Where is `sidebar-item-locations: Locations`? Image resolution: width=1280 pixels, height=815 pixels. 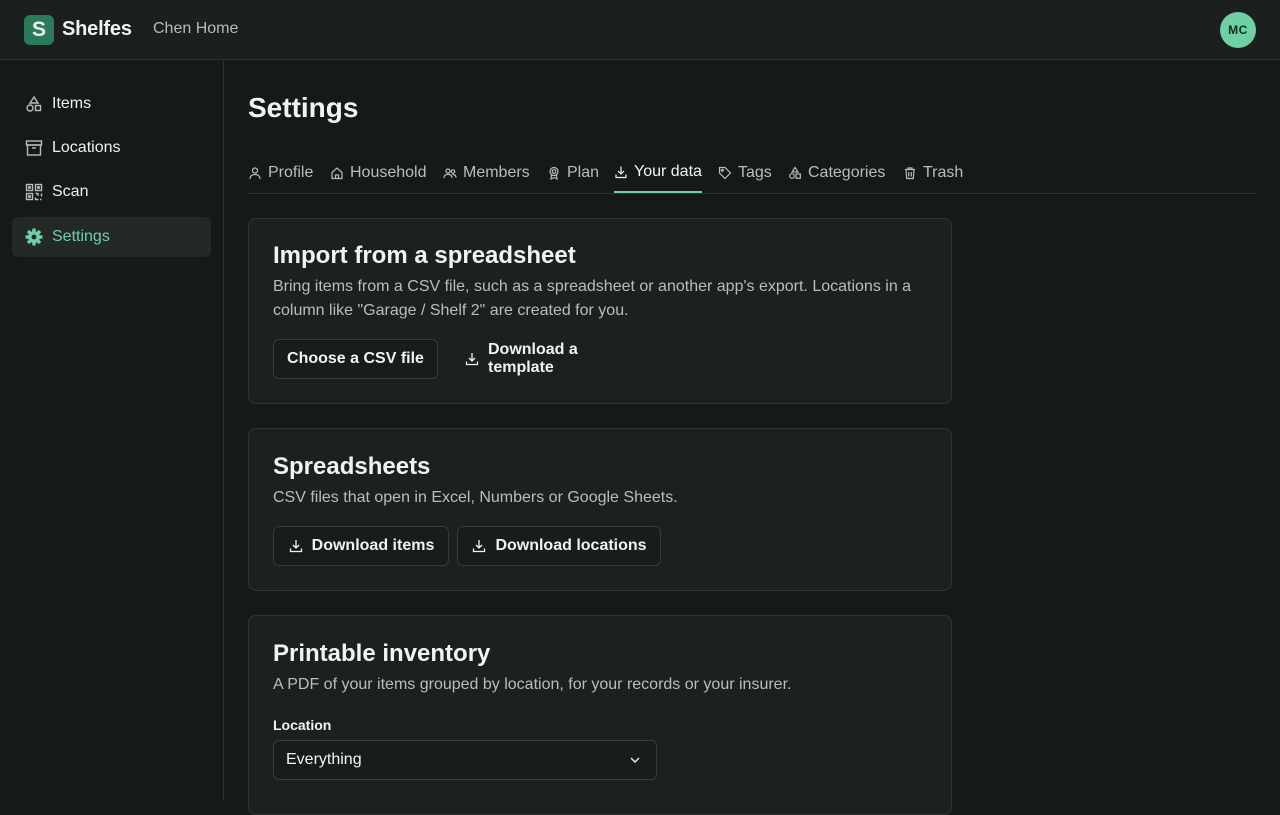 sidebar-item-locations: Locations is located at coordinates (111, 148).